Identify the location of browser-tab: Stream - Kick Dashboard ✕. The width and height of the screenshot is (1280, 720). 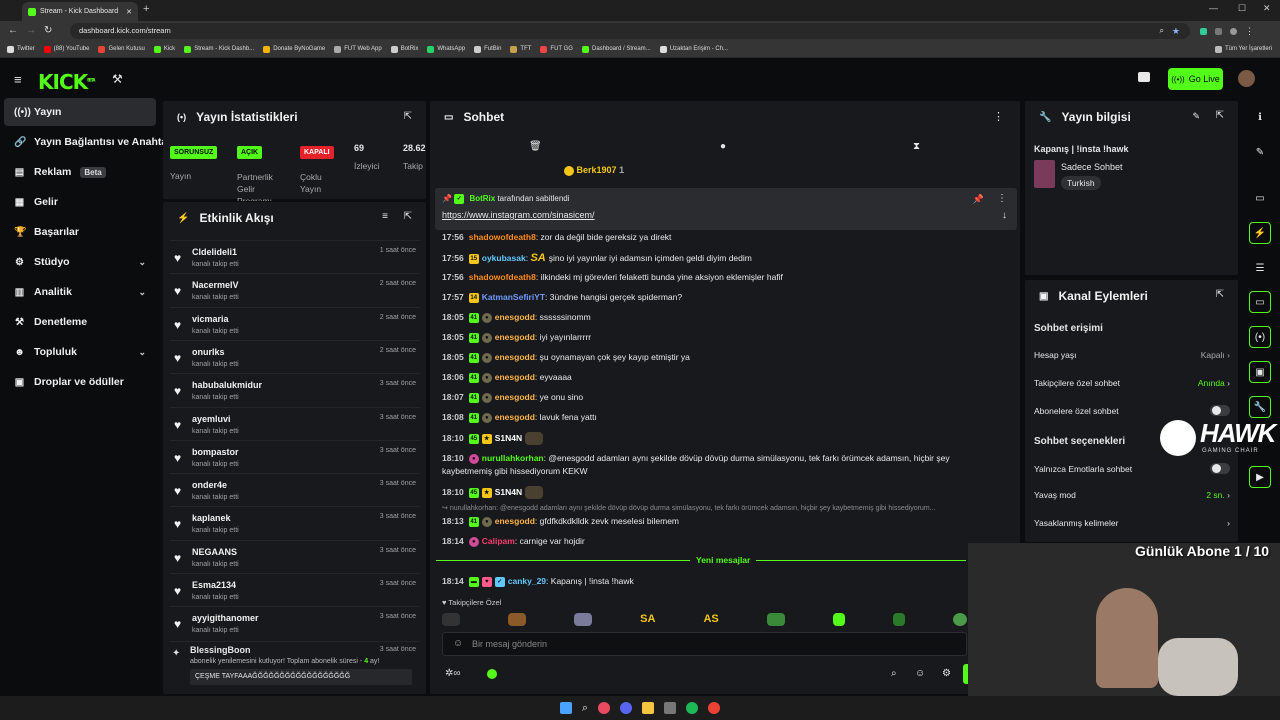
(80, 11).